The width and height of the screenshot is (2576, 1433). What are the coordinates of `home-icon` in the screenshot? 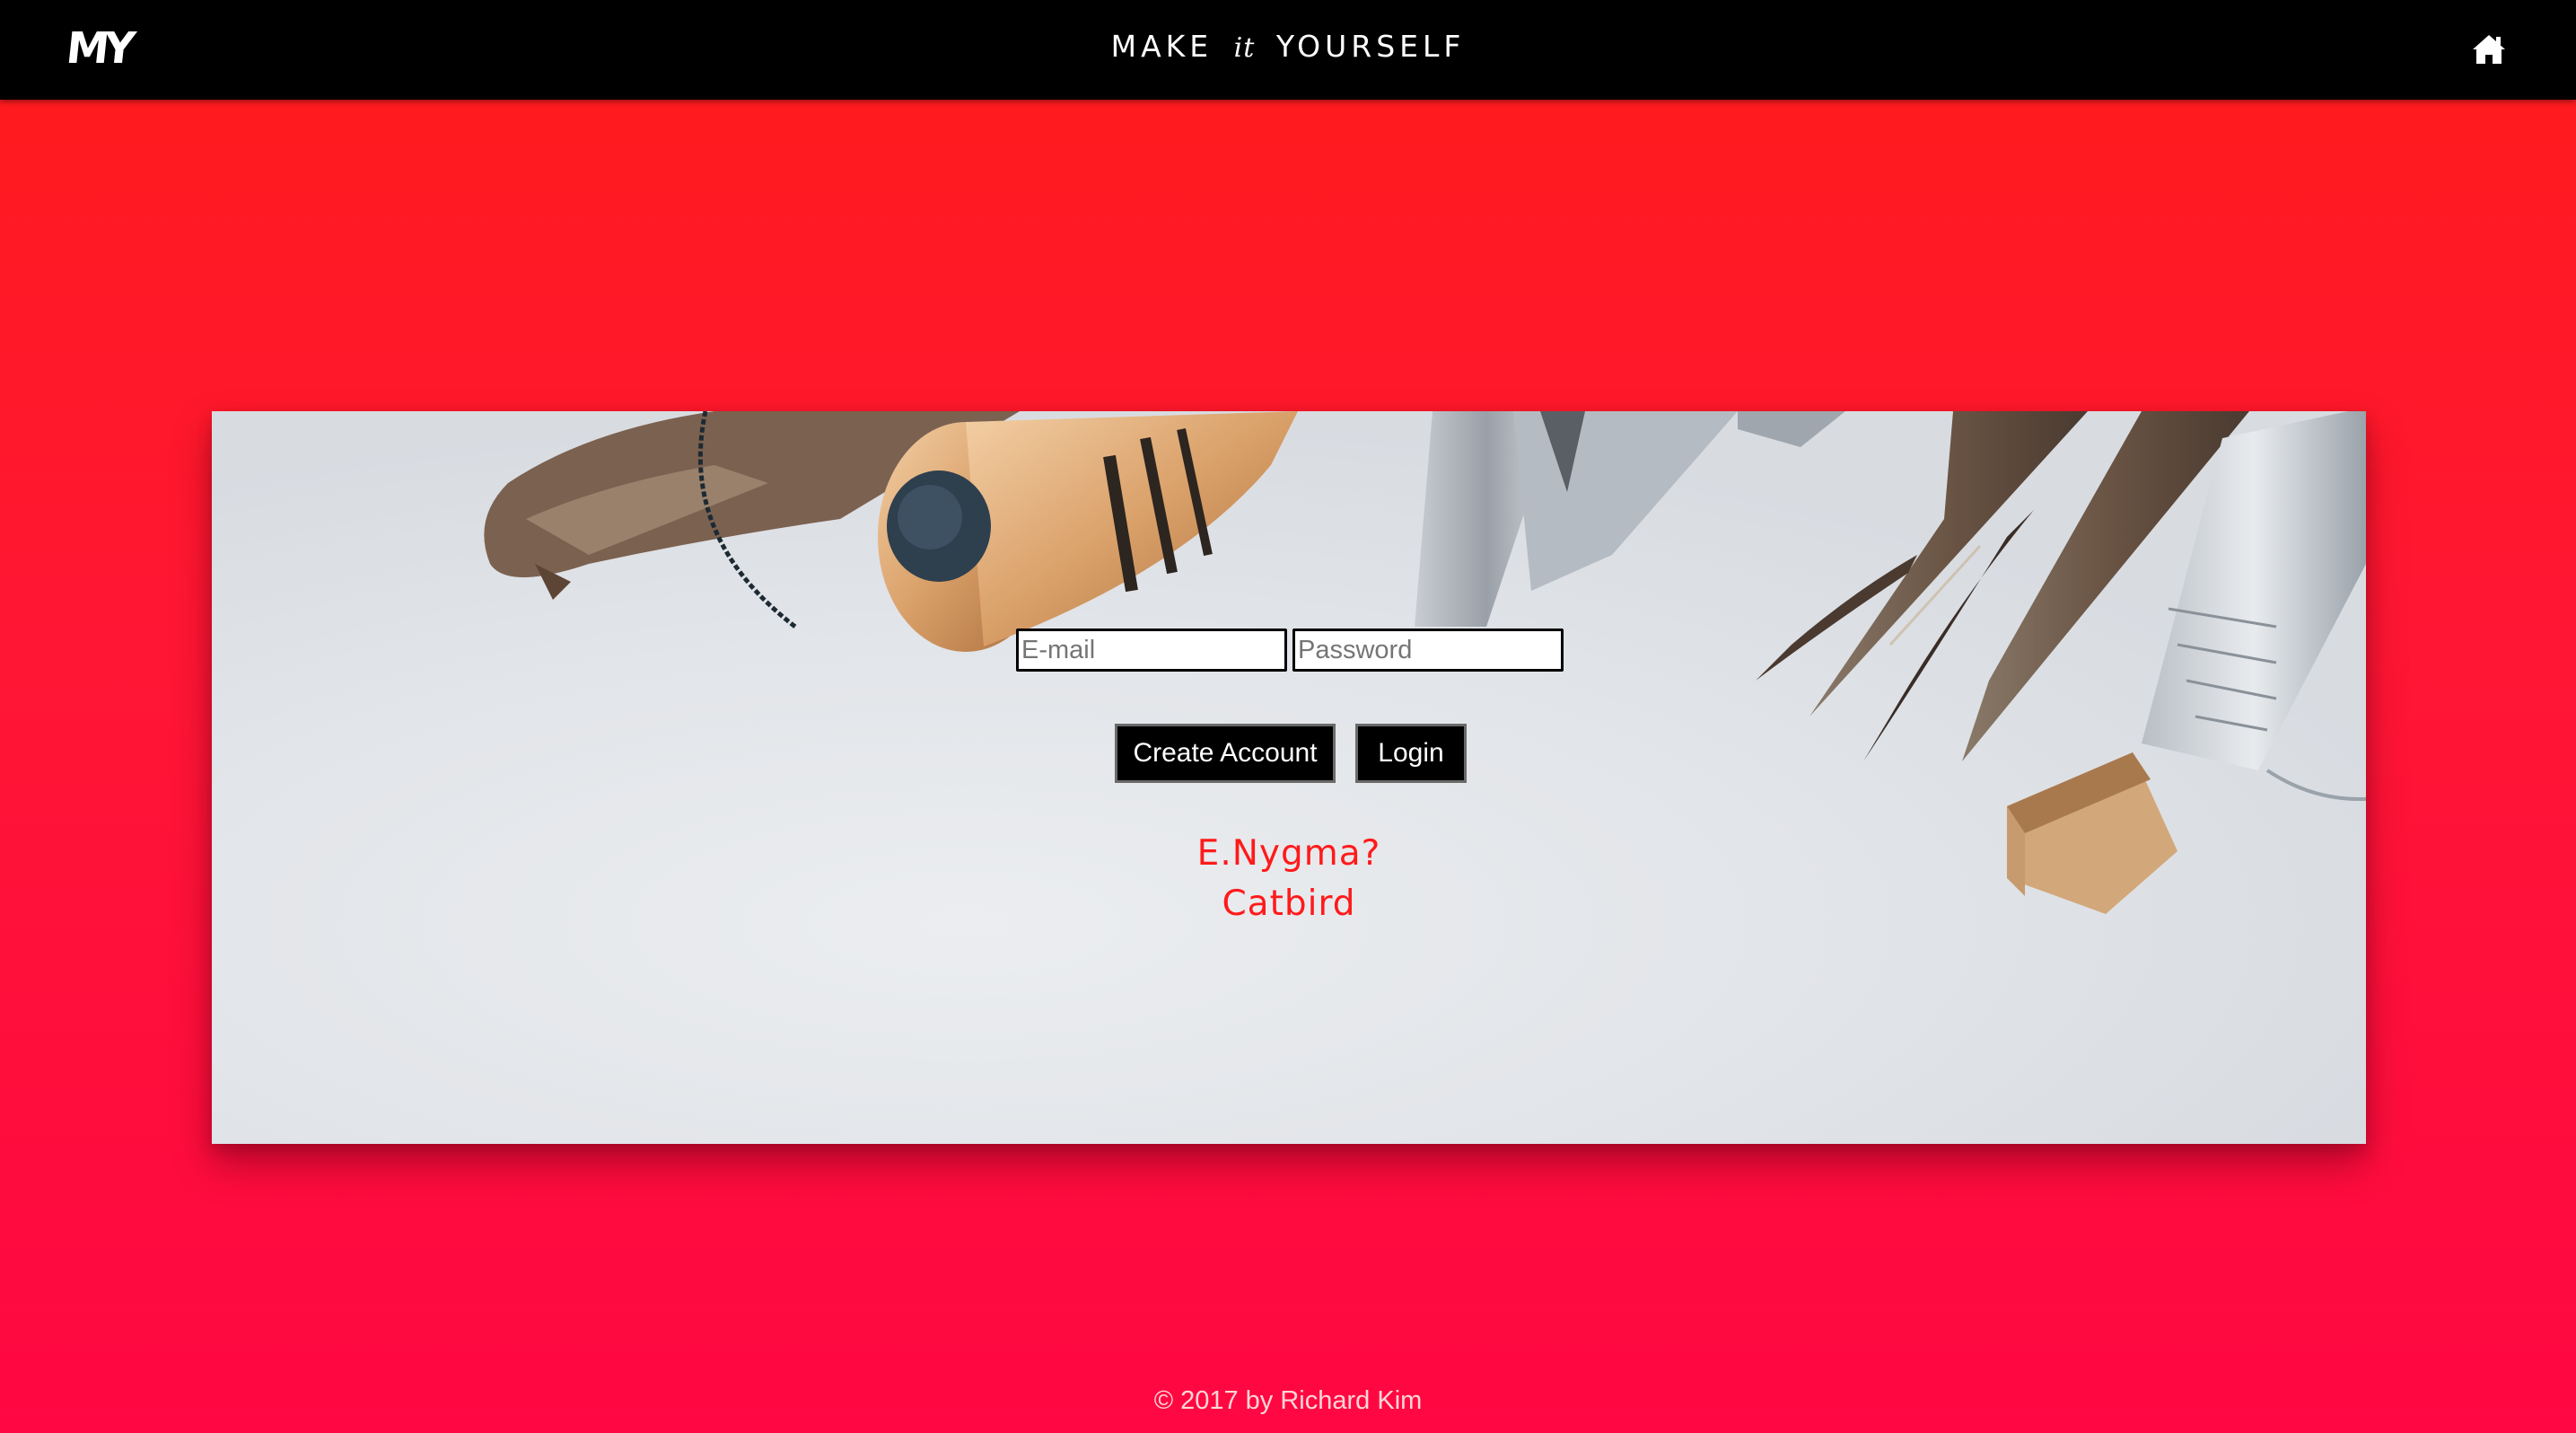 It's located at (2489, 49).